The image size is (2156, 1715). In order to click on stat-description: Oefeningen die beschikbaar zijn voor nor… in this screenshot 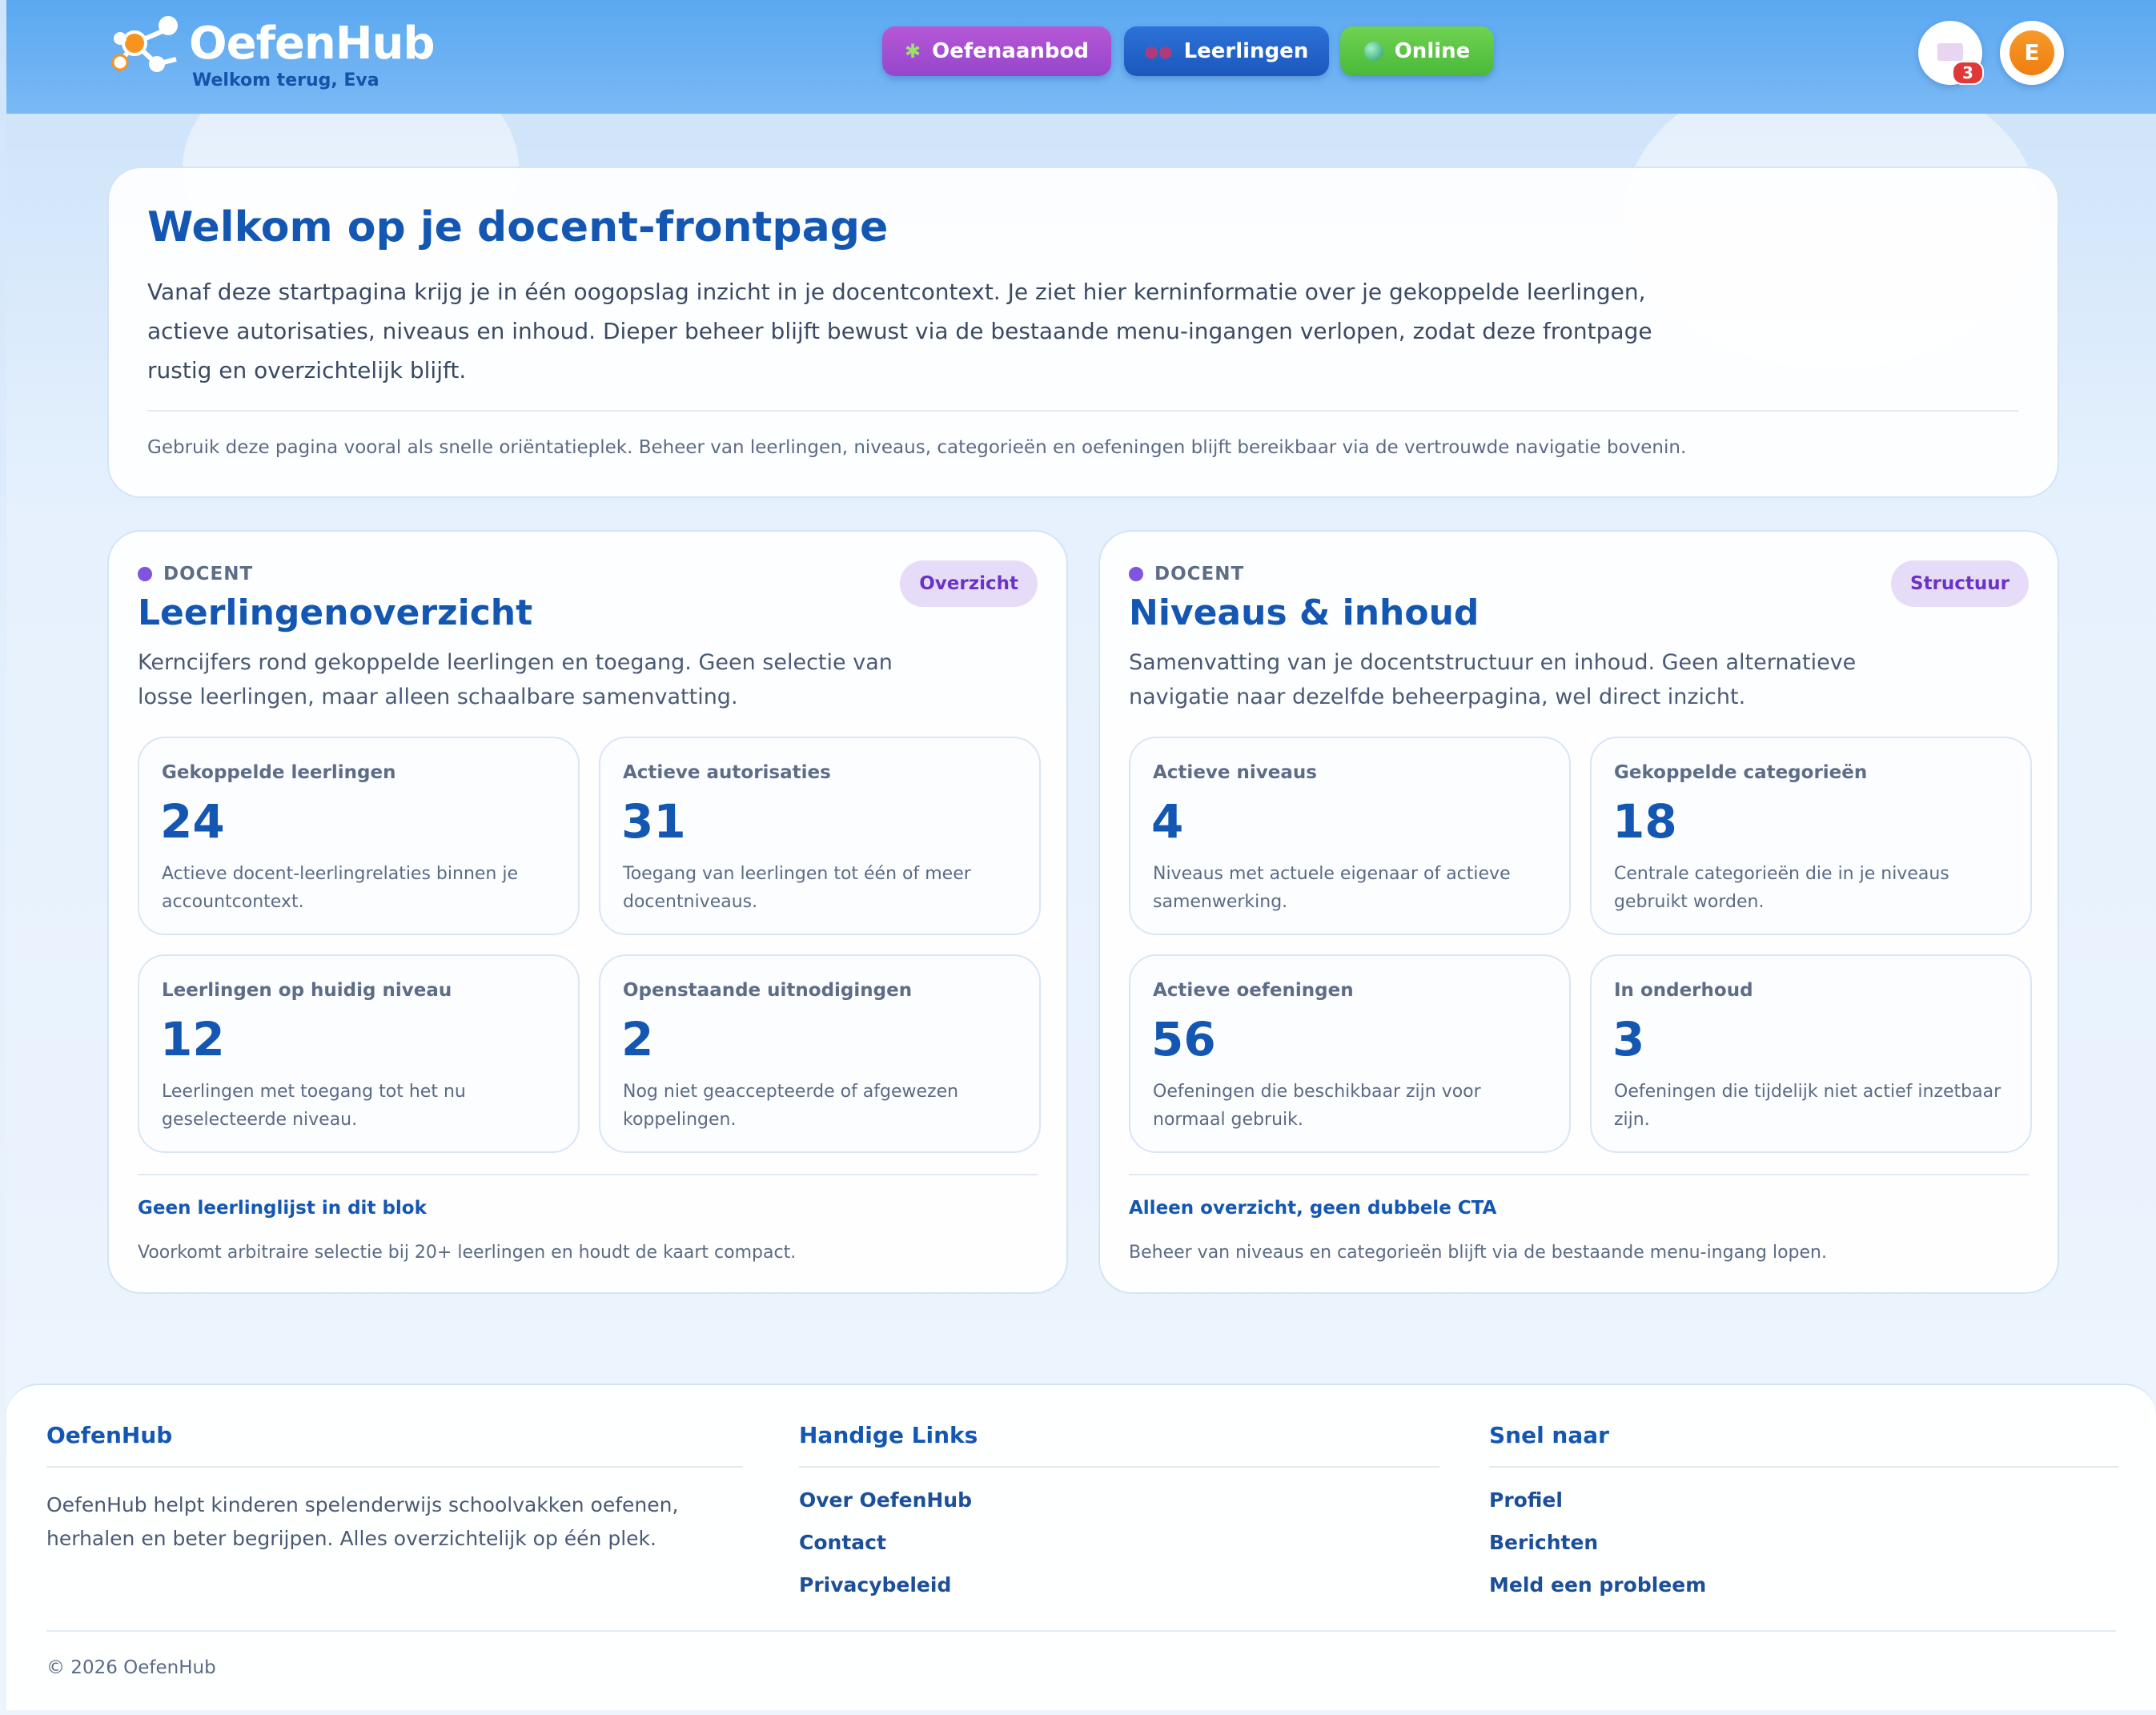, I will do `click(1317, 1106)`.